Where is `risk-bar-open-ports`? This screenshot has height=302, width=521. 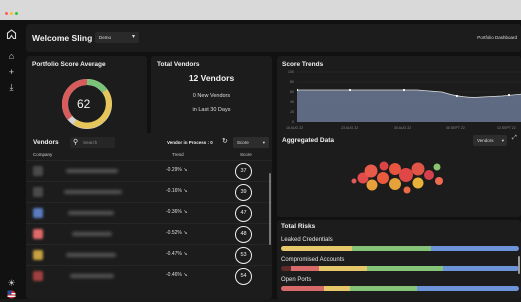 risk-bar-open-ports is located at coordinates (400, 288).